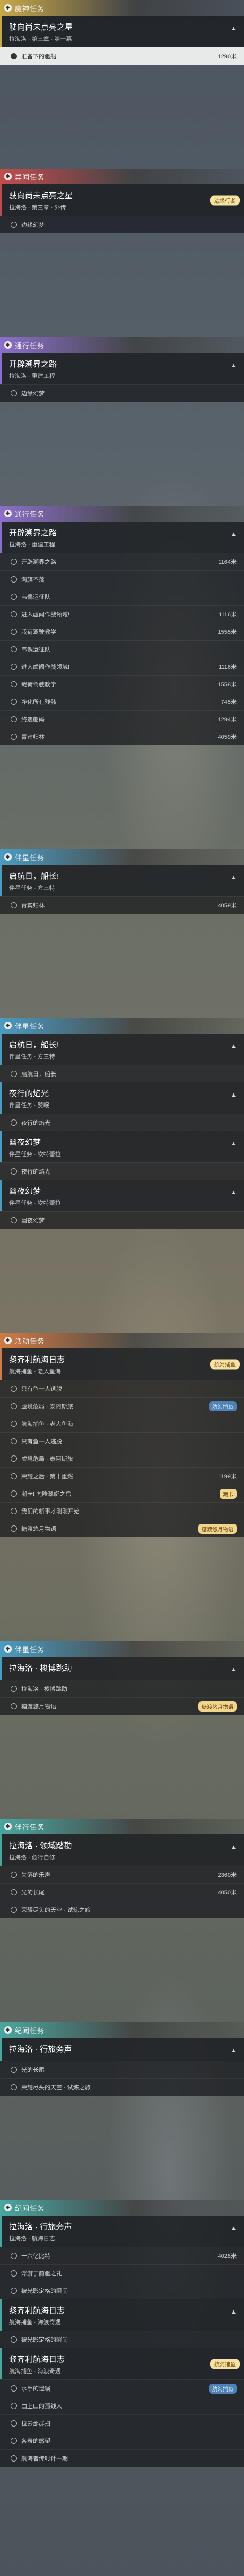  What do you see at coordinates (122, 719) in the screenshot?
I see `quest-step: 终遇船码 1294米` at bounding box center [122, 719].